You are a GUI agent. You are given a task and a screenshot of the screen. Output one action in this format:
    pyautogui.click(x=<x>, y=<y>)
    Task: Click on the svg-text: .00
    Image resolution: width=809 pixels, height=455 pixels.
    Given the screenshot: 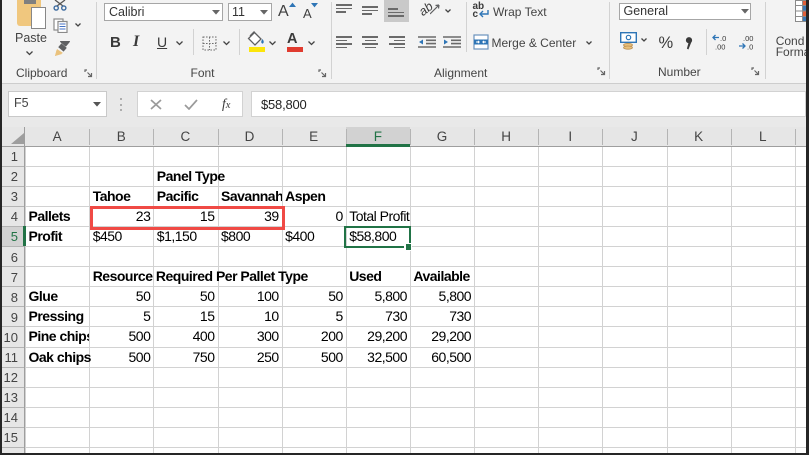 What is the action you would take?
    pyautogui.click(x=720, y=47)
    